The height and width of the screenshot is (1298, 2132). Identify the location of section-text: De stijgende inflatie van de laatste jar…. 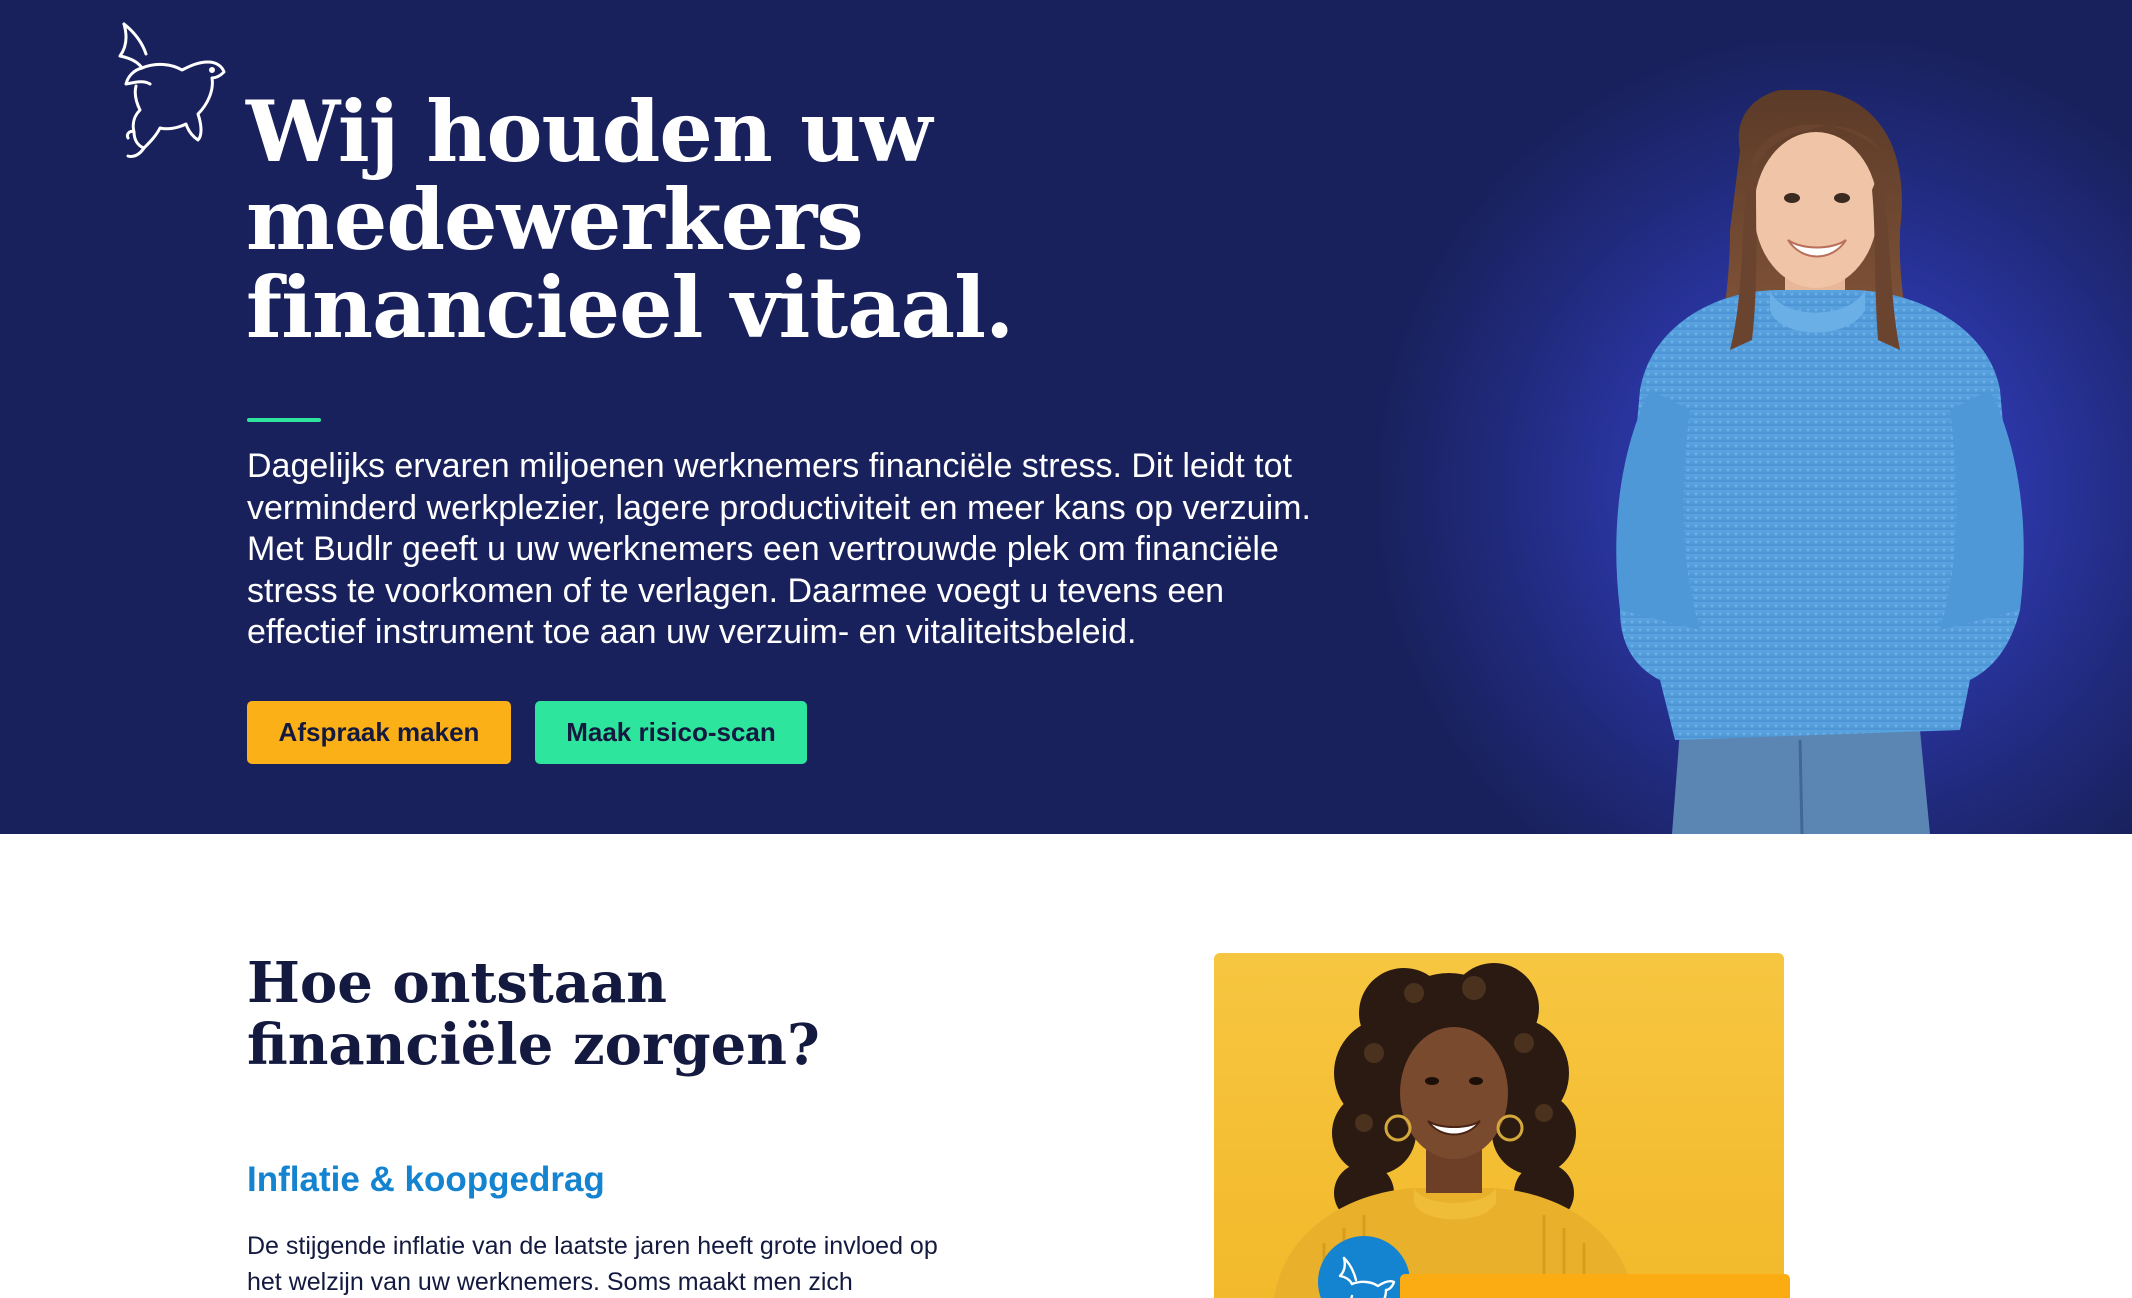
(592, 1264).